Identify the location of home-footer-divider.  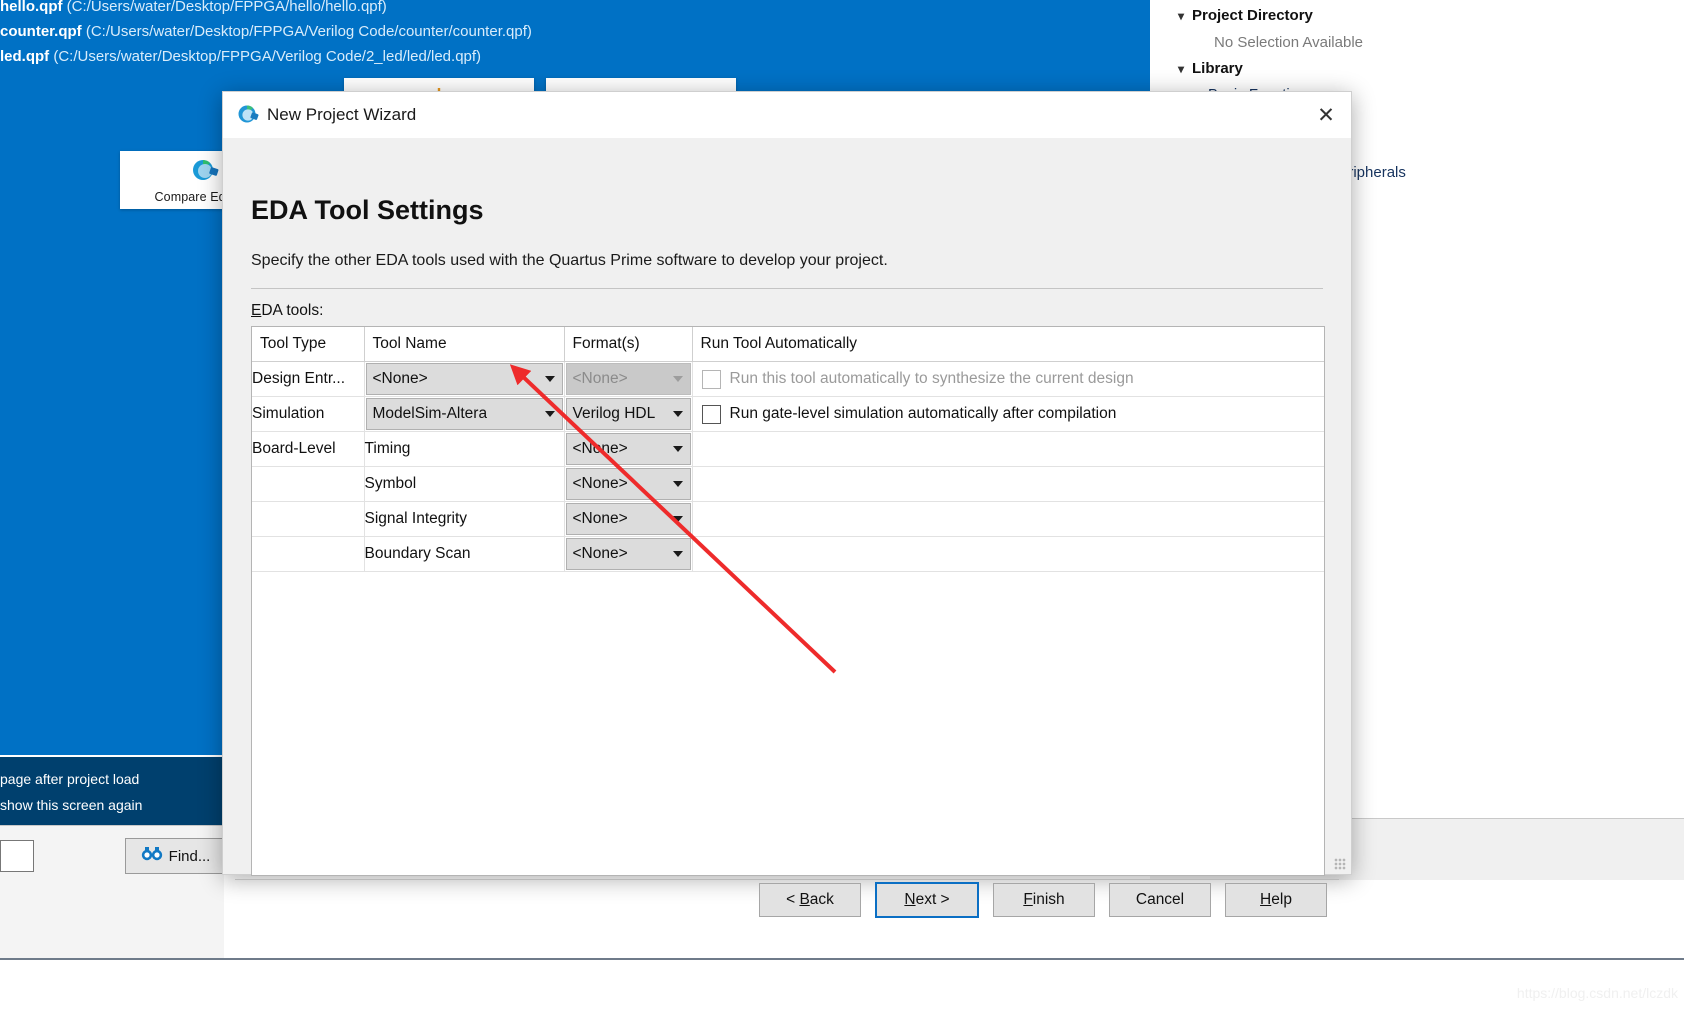
(112, 825).